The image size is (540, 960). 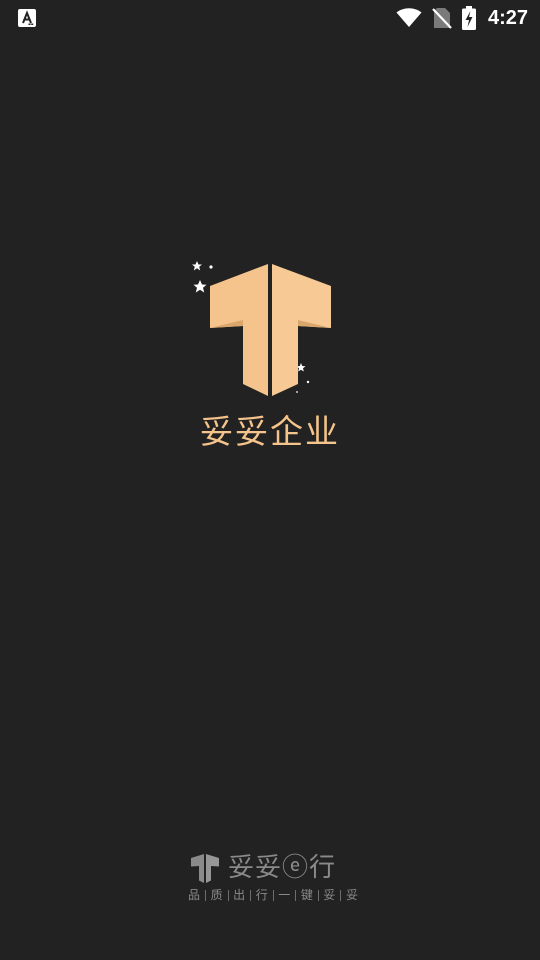 I want to click on wifi-icon, so click(x=409, y=17).